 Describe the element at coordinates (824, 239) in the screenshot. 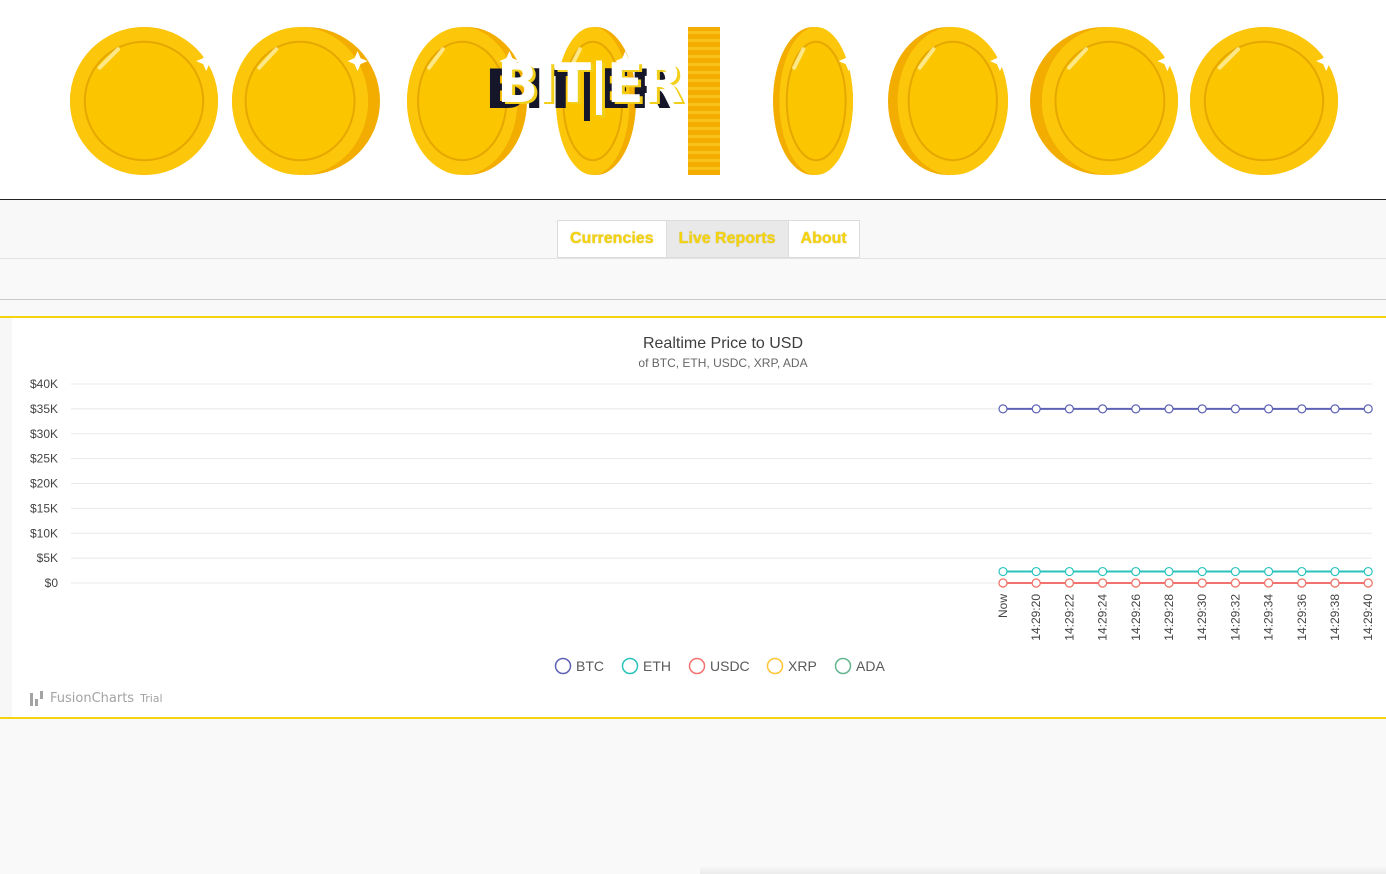

I see `tab-about: About` at that location.